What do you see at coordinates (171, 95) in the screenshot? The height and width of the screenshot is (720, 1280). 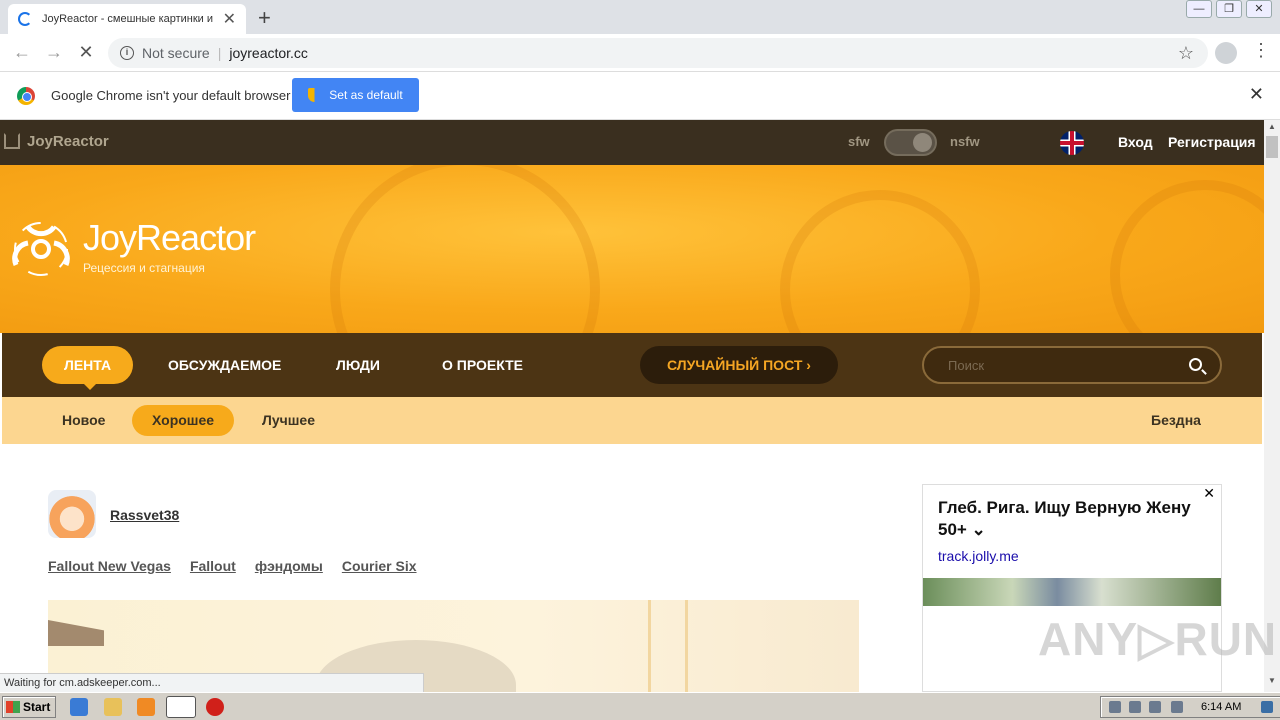 I see `infobar-message: Google Chrome isn't your default browser` at bounding box center [171, 95].